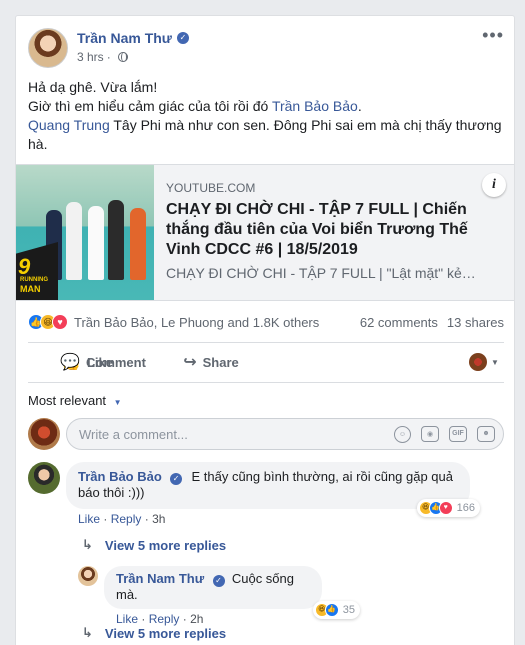 This screenshot has height=645, width=525. Describe the element at coordinates (126, 519) in the screenshot. I see `comment-reply-link: Reply` at that location.